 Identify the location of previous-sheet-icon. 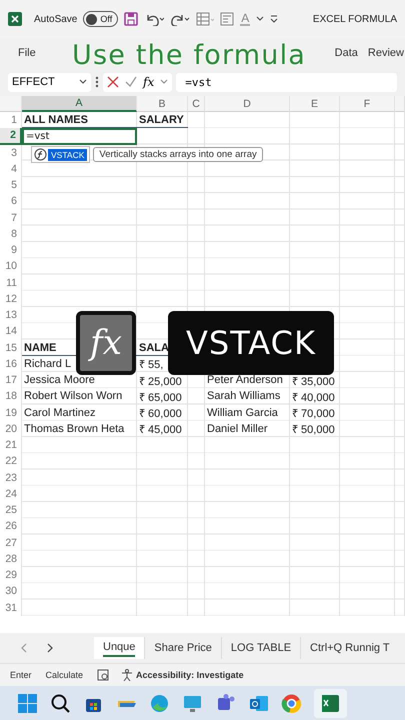
(24, 648).